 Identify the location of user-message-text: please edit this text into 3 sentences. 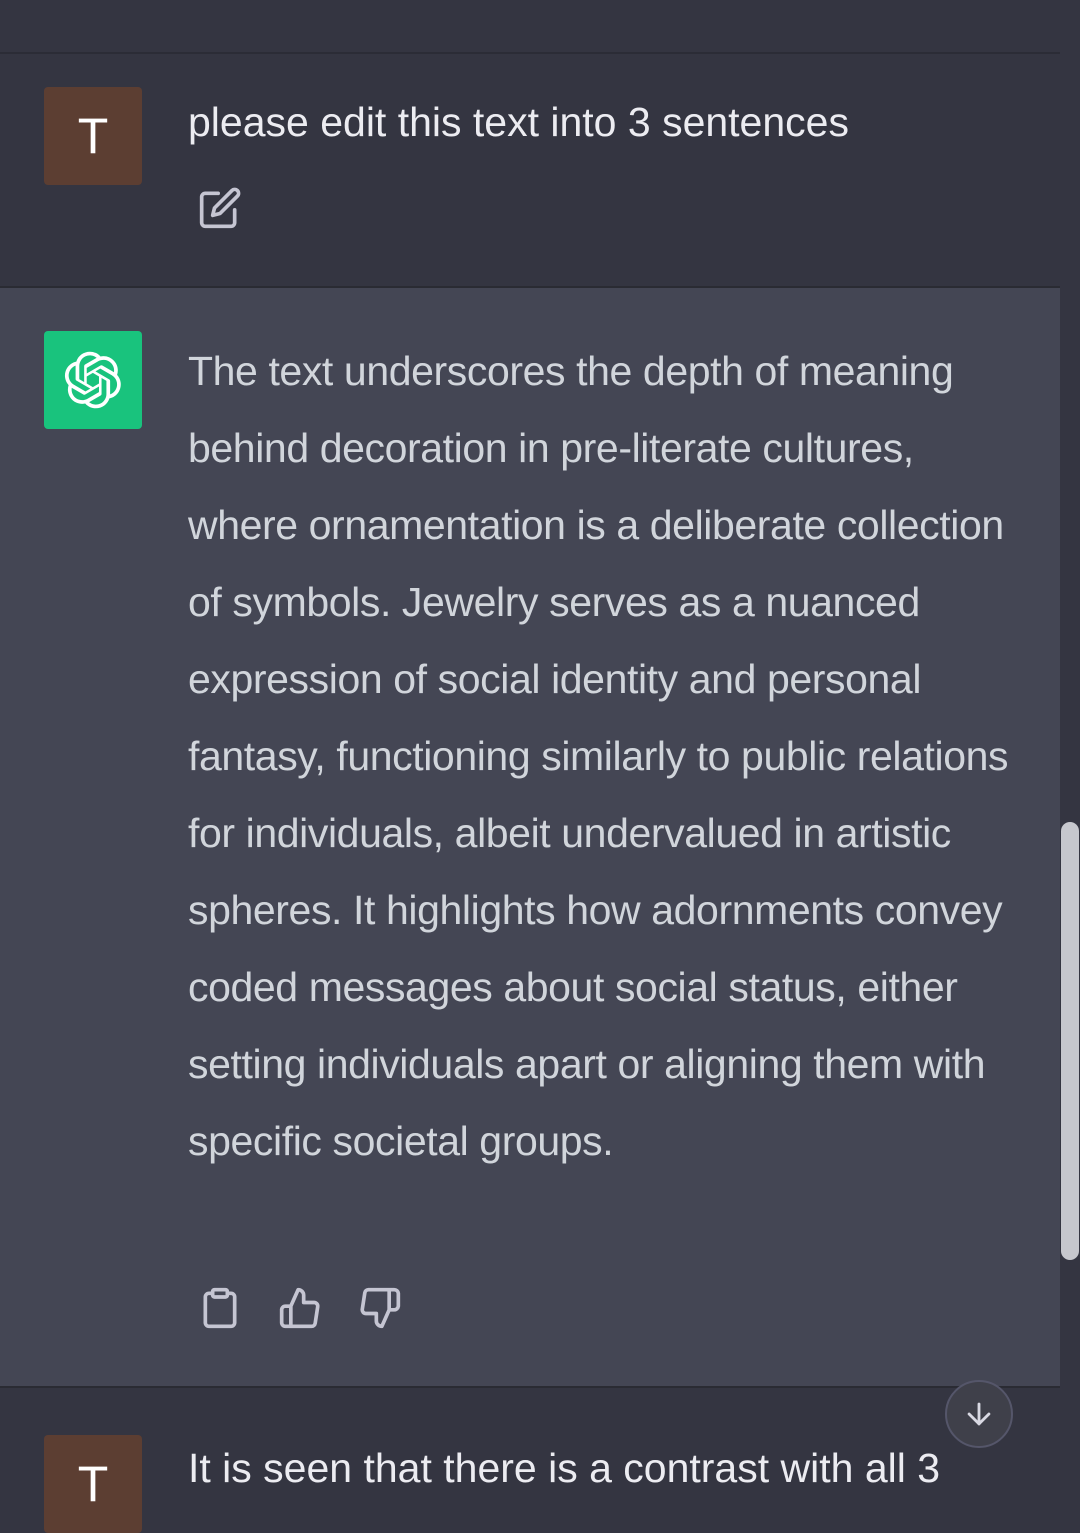
(518, 122).